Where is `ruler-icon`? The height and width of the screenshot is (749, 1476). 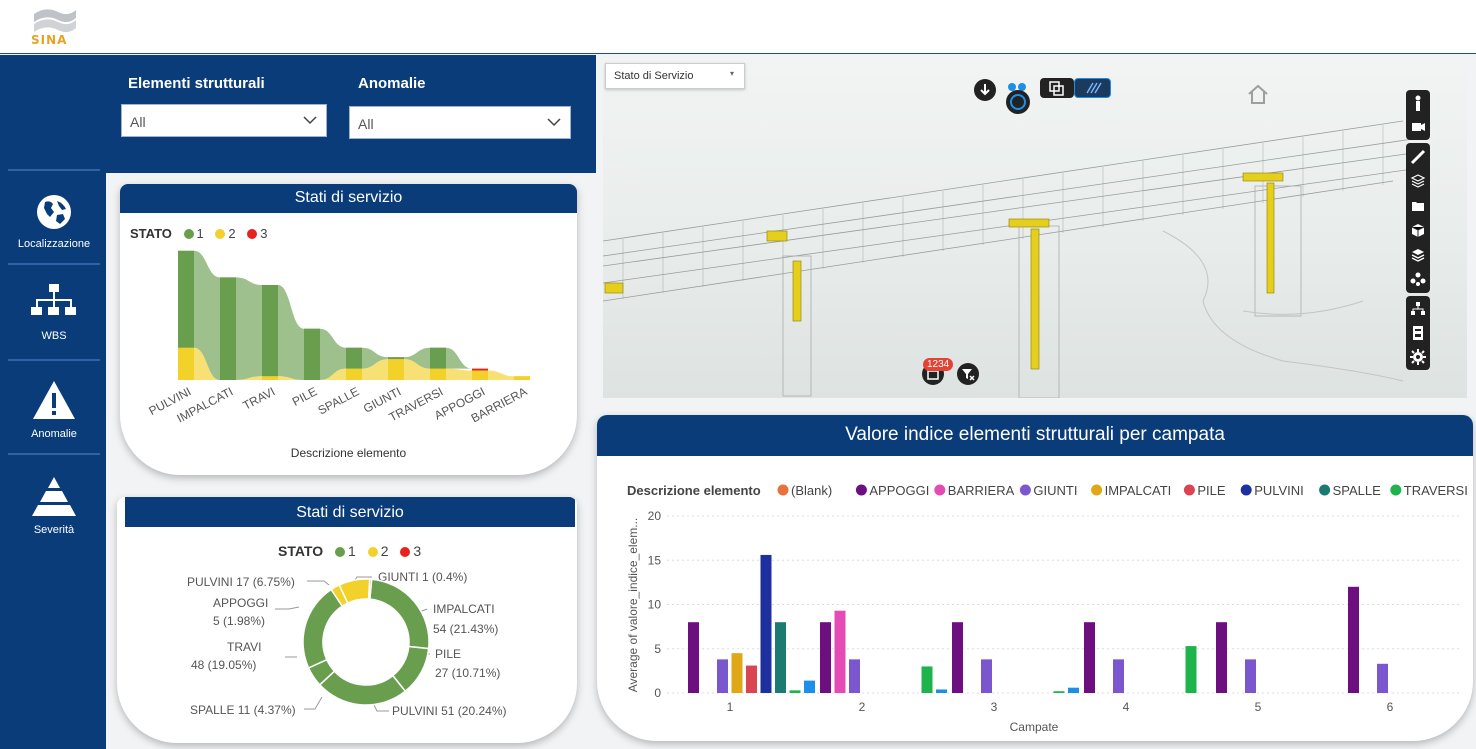
ruler-icon is located at coordinates (1418, 157).